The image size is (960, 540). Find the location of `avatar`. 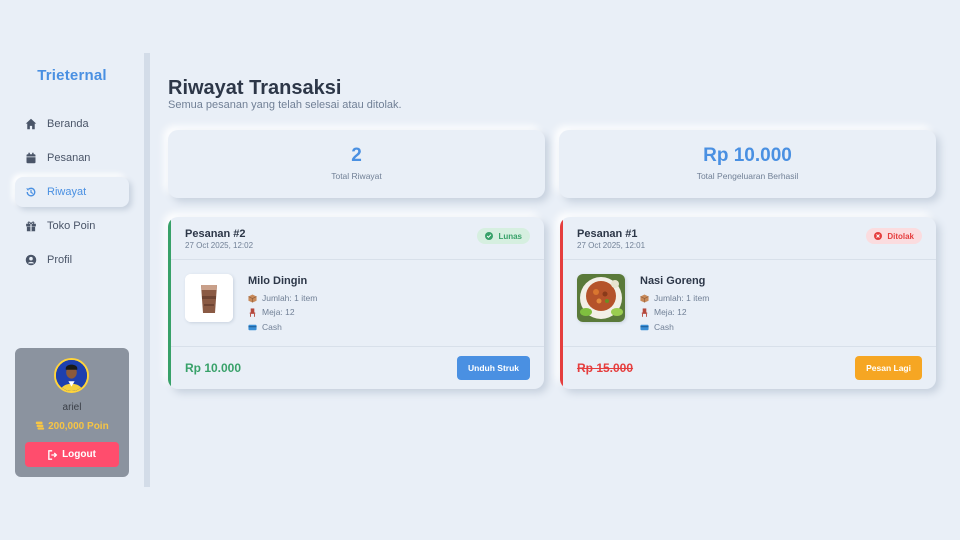

avatar is located at coordinates (71, 375).